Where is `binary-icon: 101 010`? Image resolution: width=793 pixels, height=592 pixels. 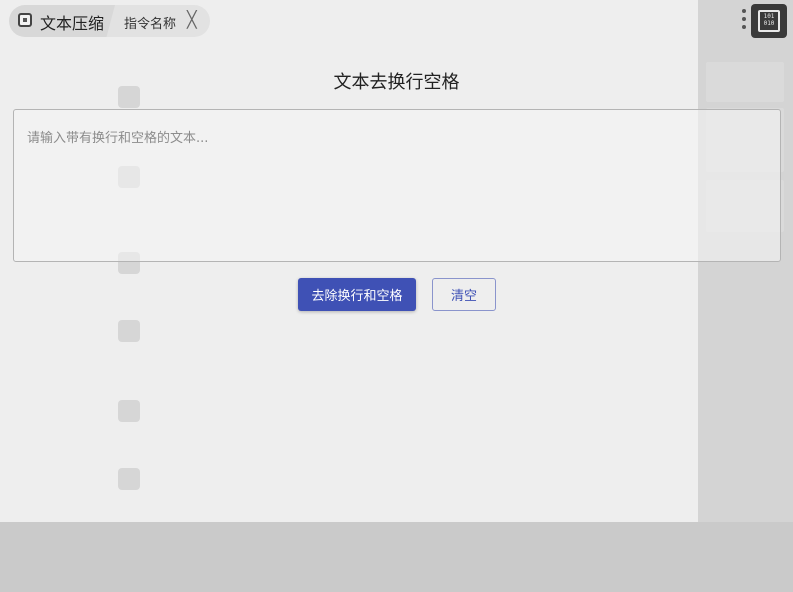 binary-icon: 101 010 is located at coordinates (769, 21).